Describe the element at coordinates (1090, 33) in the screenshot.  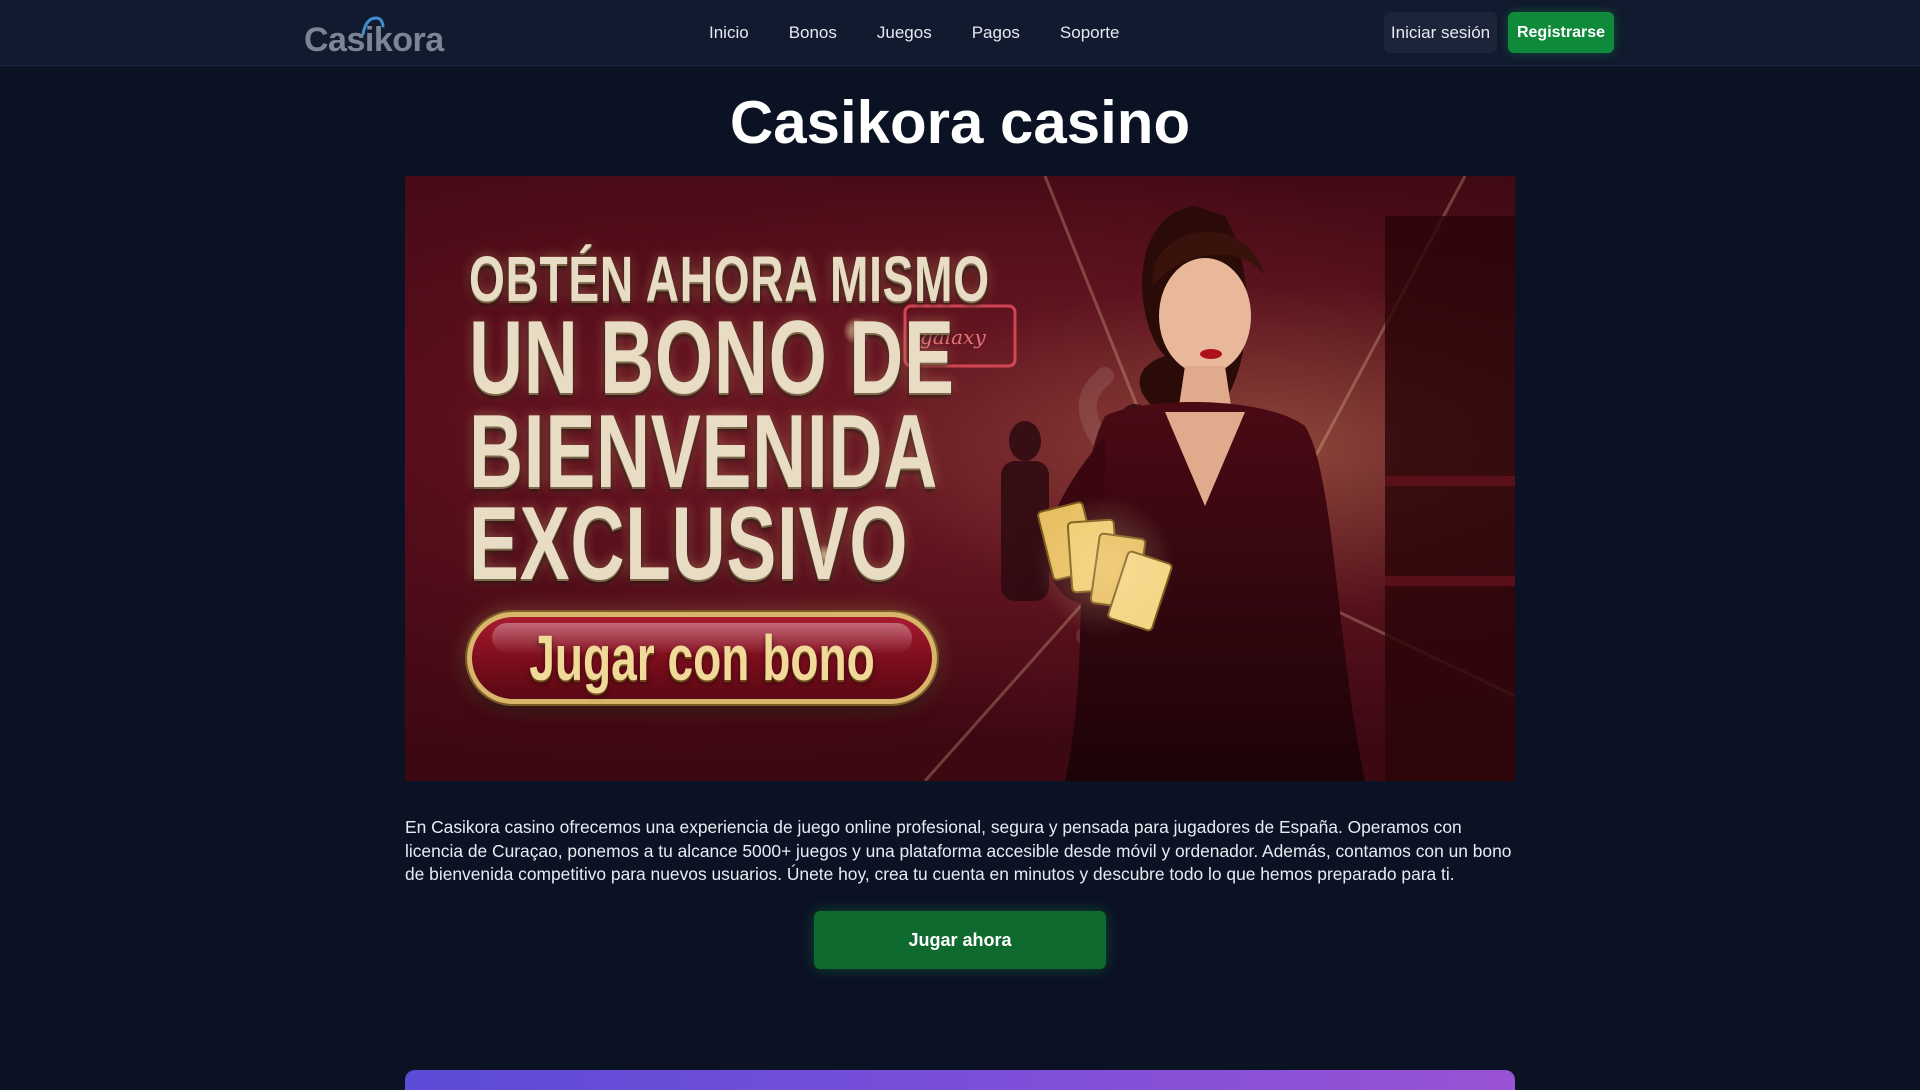
I see `nav-item-soporte: Soporte` at that location.